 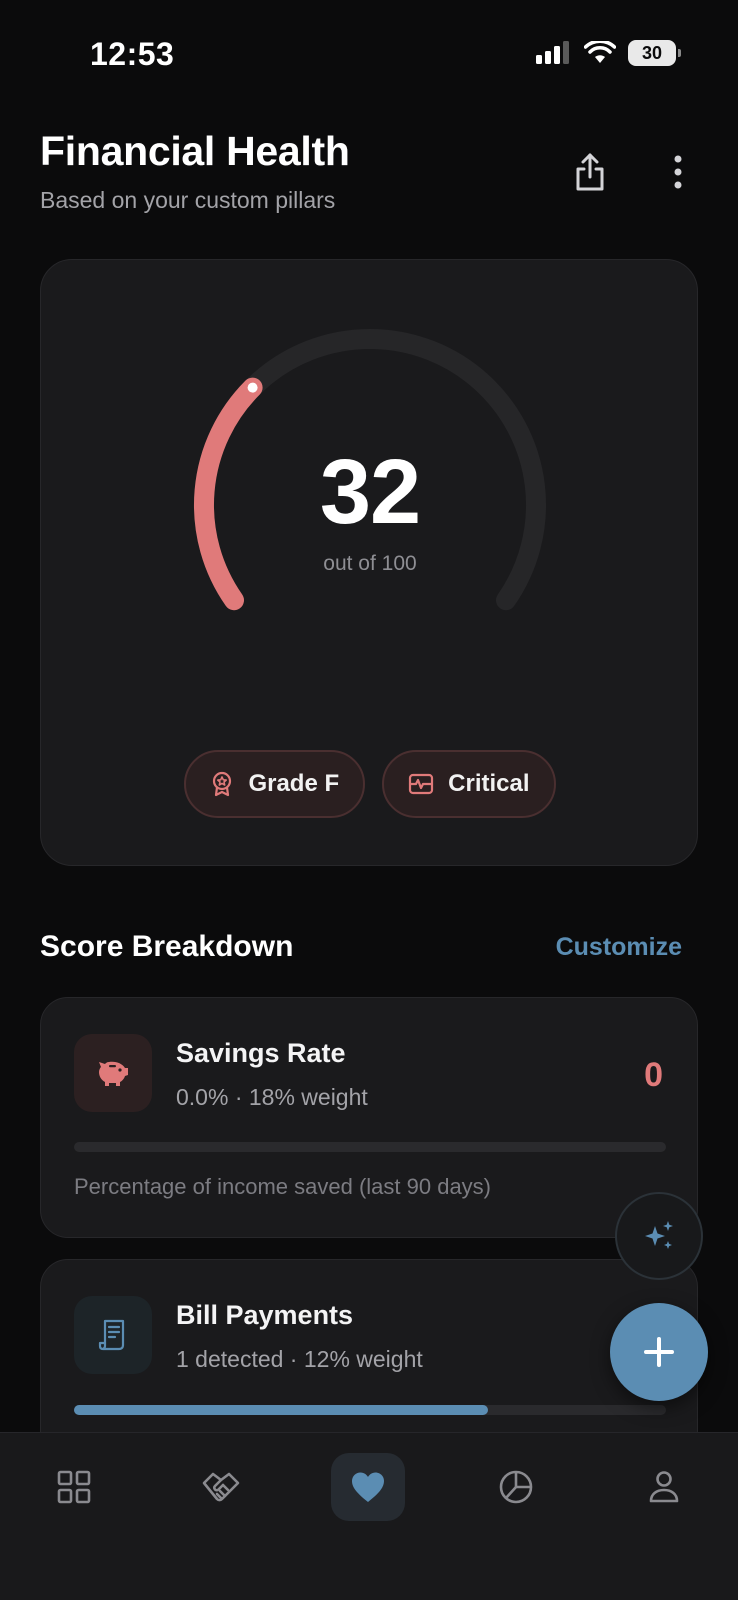 I want to click on score-max-label: out of 100, so click(x=370, y=563).